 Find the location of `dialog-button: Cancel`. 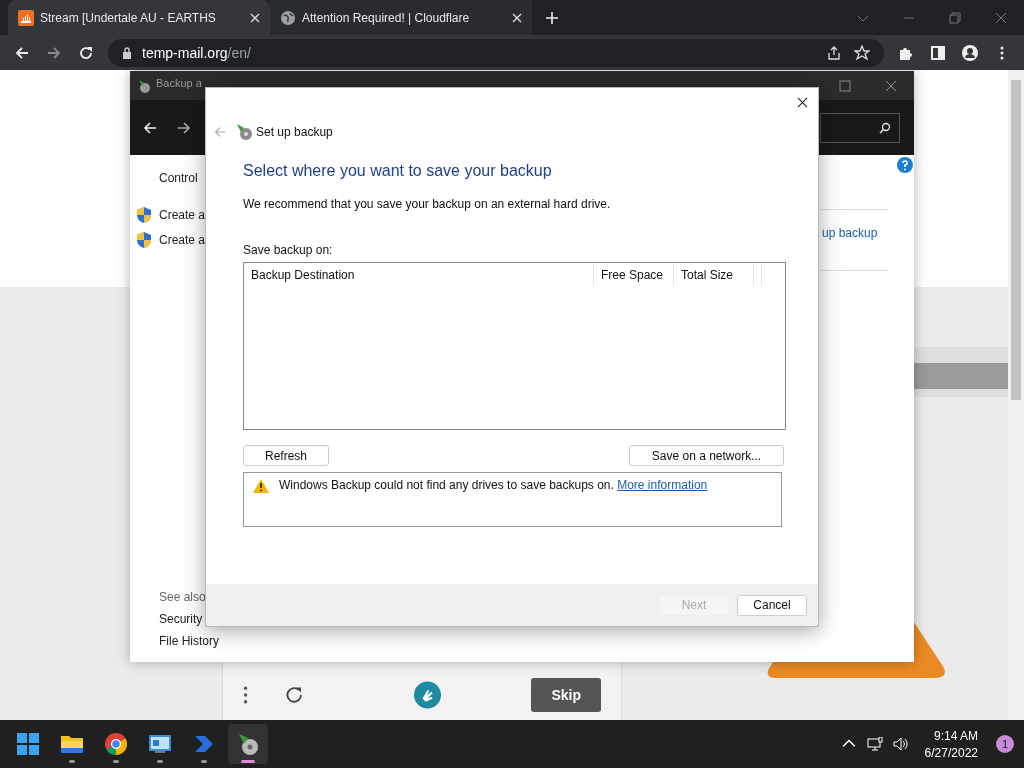

dialog-button: Cancel is located at coordinates (772, 605).